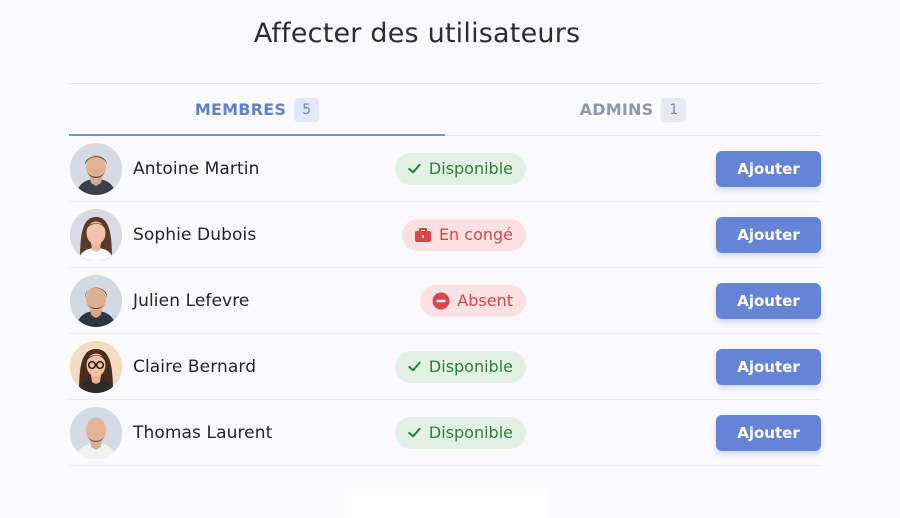 This screenshot has width=900, height=518. What do you see at coordinates (203, 432) in the screenshot?
I see `user-name: Thomas Laurent` at bounding box center [203, 432].